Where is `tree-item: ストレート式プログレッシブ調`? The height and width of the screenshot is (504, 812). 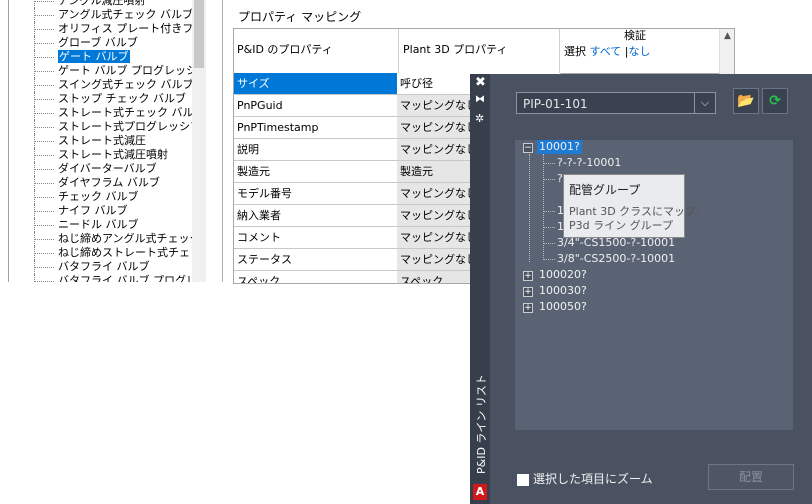 tree-item: ストレート式プログレッシブ調 is located at coordinates (114, 127).